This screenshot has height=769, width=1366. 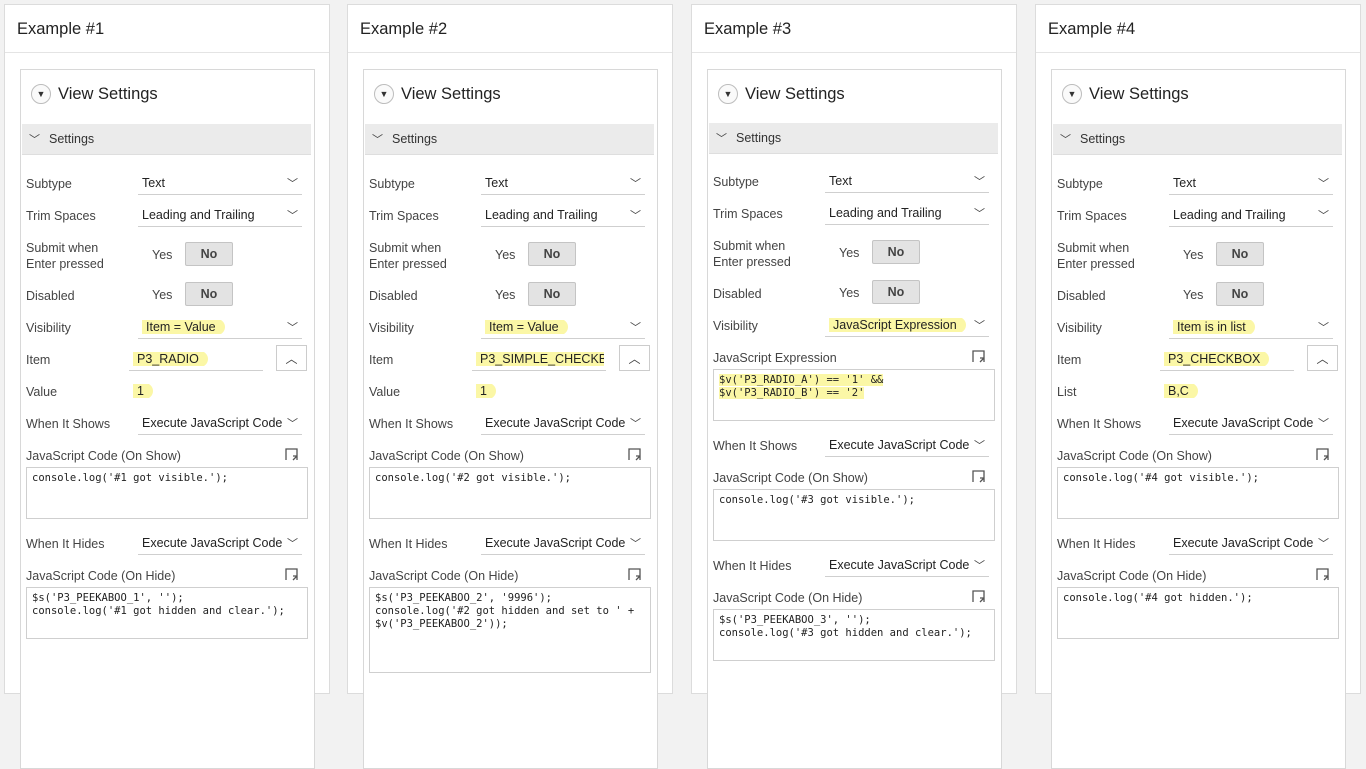 What do you see at coordinates (1198, 493) in the screenshot?
I see `js-show-code: console.log('#4 got visible.');` at bounding box center [1198, 493].